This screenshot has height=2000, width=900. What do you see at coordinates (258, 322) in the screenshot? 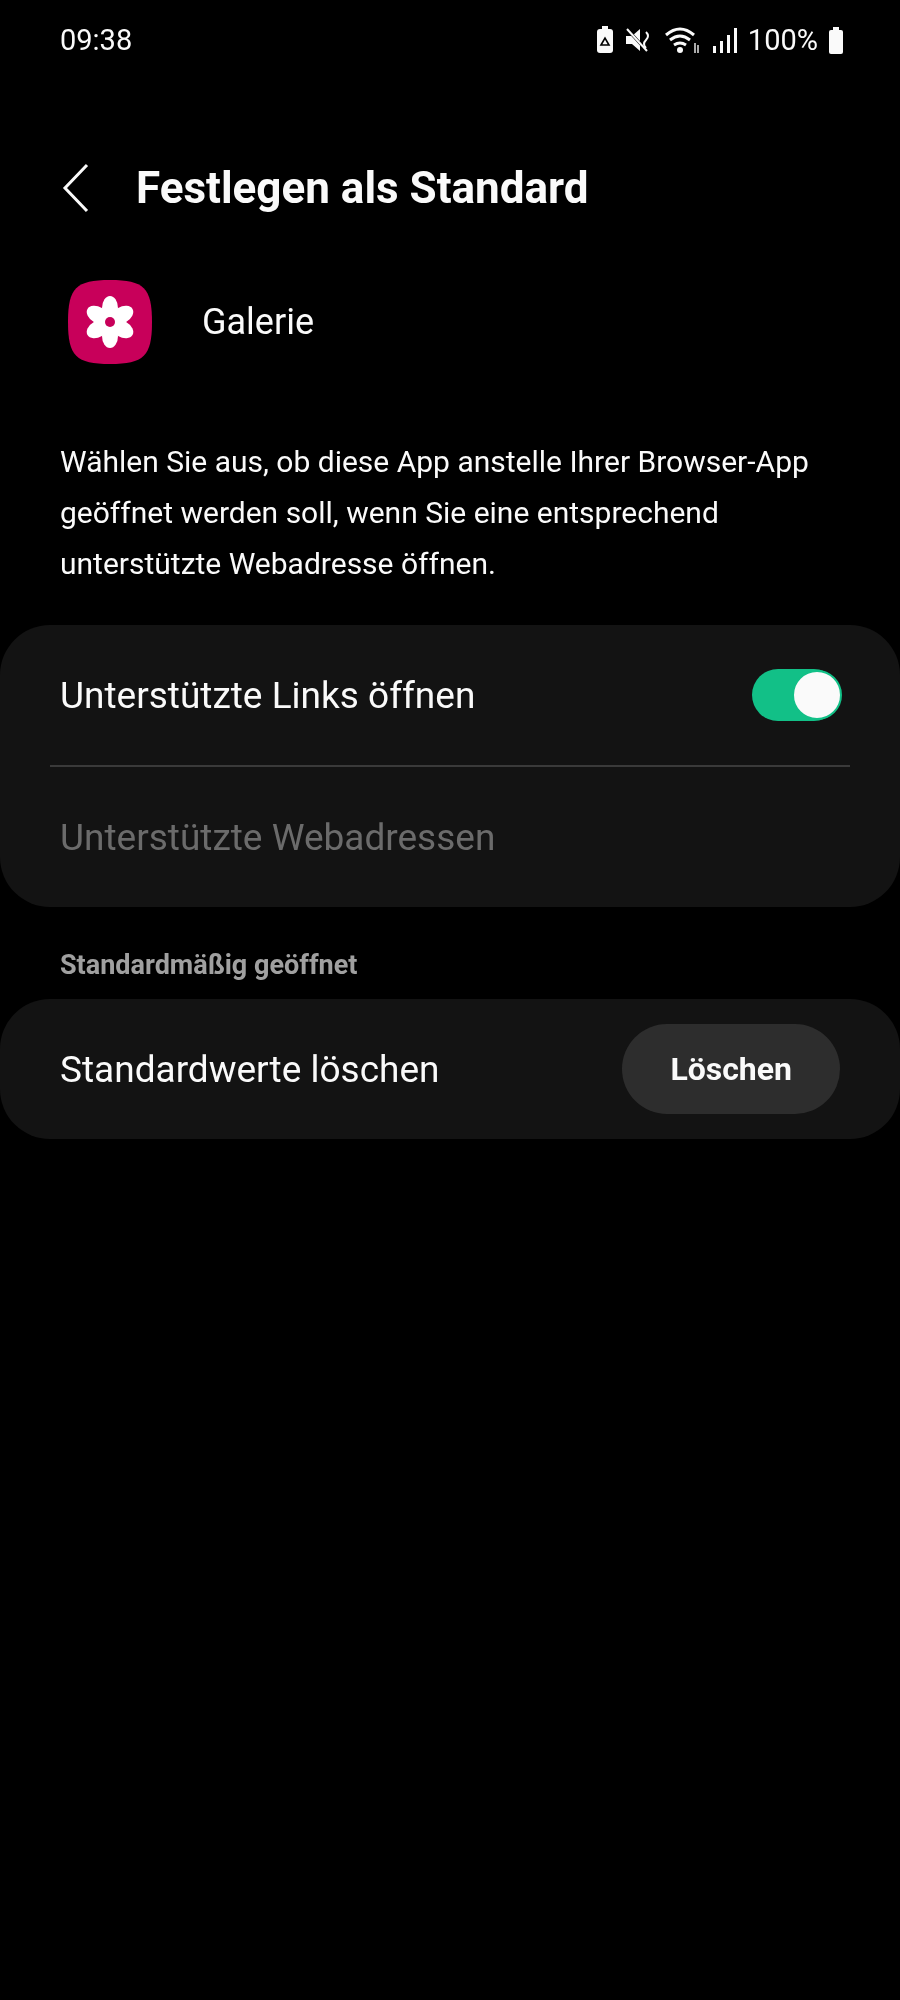
I see `app-name: Galerie` at bounding box center [258, 322].